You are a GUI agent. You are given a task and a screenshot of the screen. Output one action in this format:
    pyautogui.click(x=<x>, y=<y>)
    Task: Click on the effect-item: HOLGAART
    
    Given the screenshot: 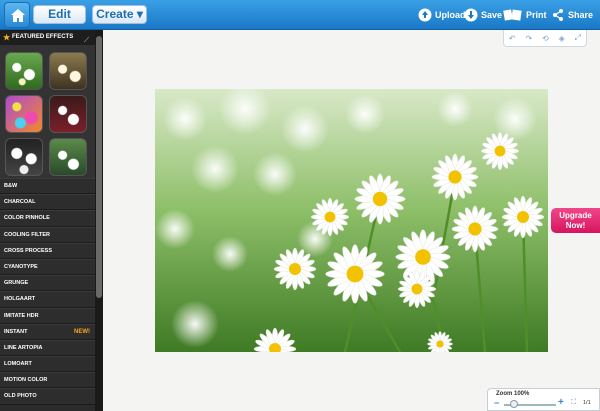 What is the action you would take?
    pyautogui.click(x=47, y=299)
    